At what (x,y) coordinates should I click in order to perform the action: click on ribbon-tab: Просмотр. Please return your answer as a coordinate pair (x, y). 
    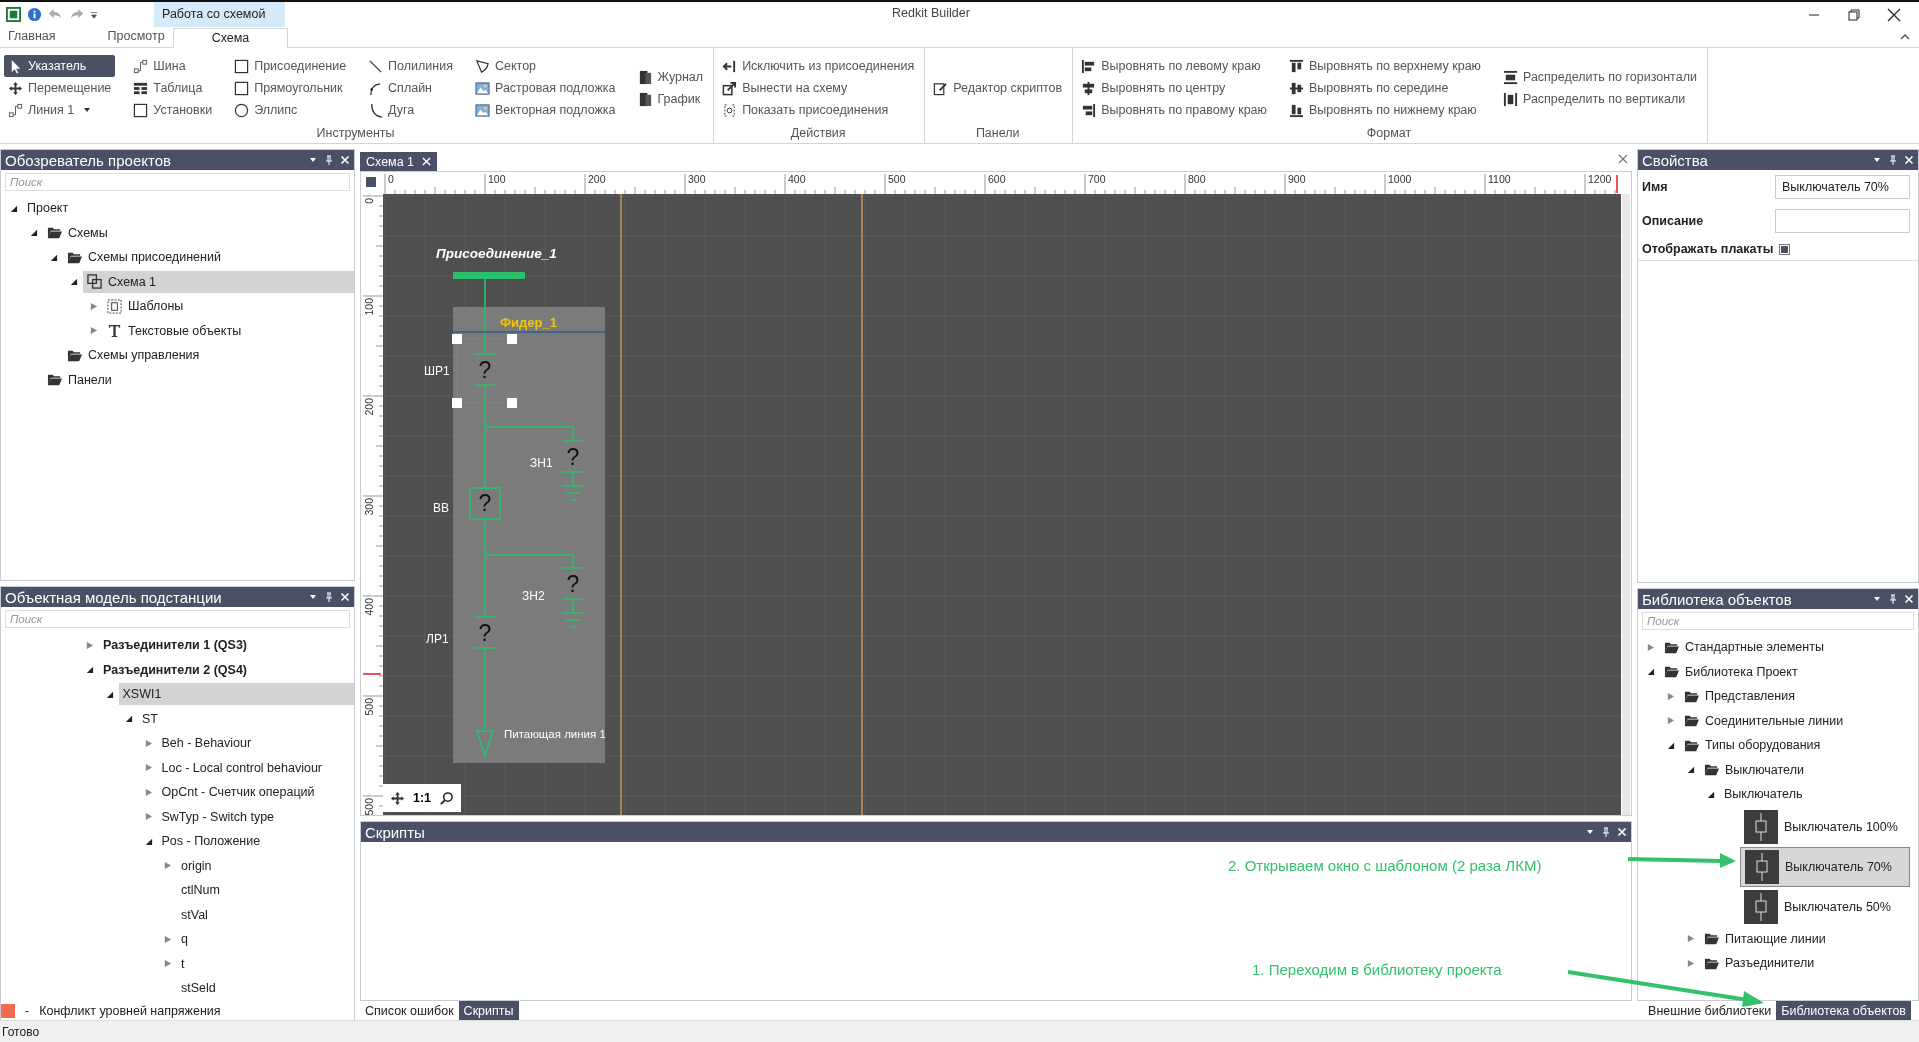
    Looking at the image, I should click on (136, 37).